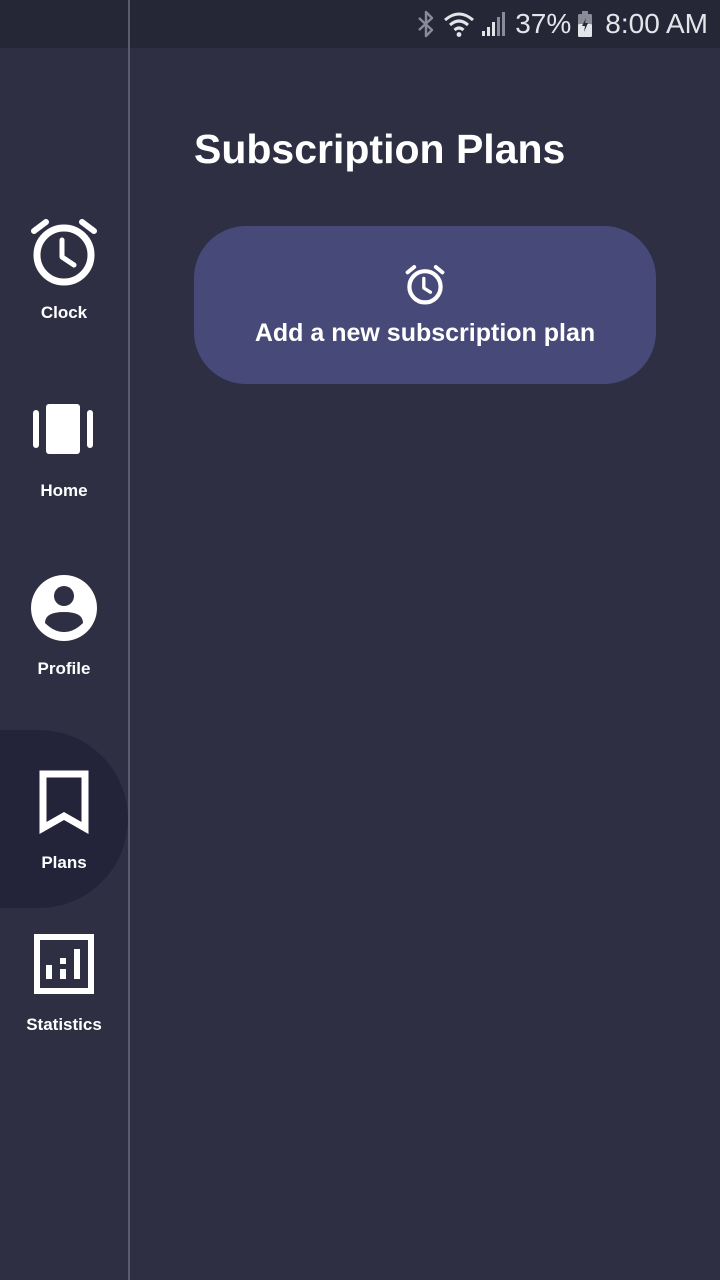 The height and width of the screenshot is (1280, 720). I want to click on bookmark-icon, so click(64, 802).